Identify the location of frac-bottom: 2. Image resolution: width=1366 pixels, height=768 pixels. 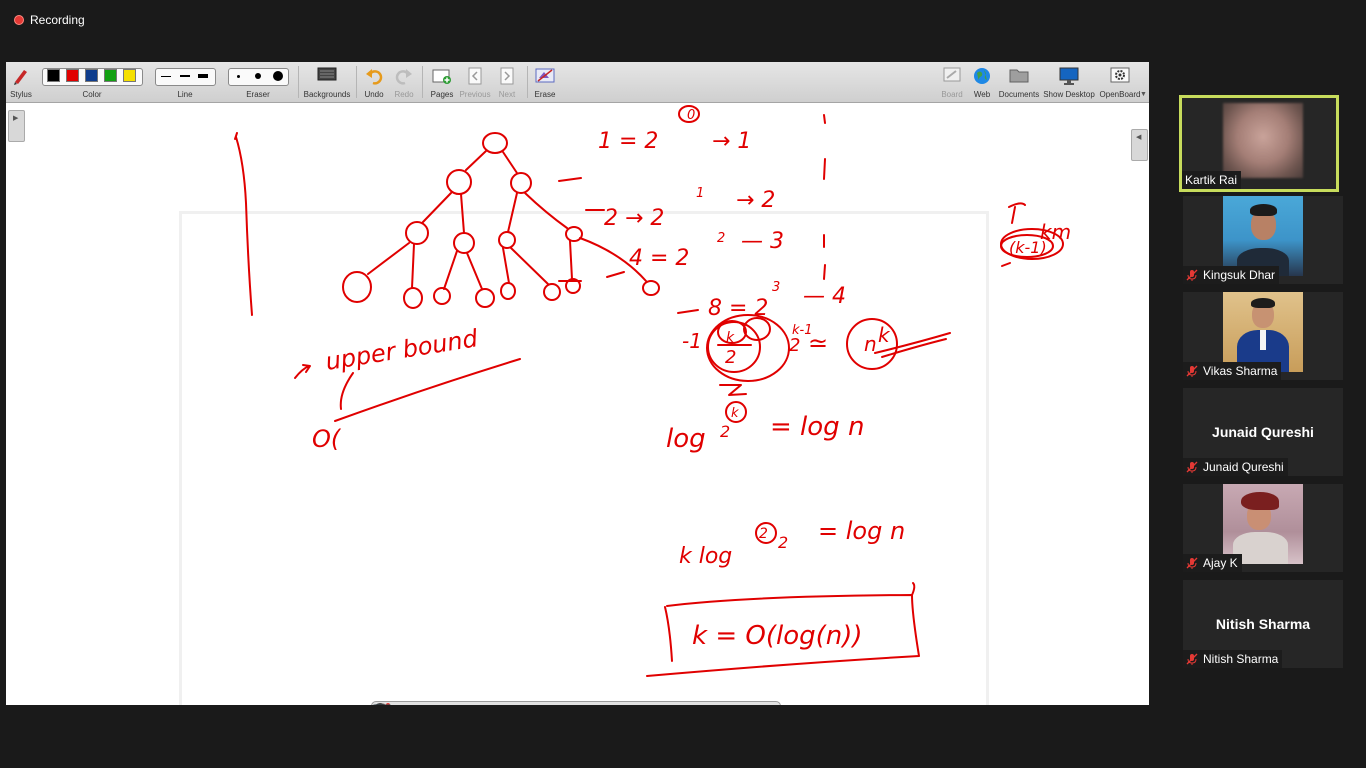
(730, 357).